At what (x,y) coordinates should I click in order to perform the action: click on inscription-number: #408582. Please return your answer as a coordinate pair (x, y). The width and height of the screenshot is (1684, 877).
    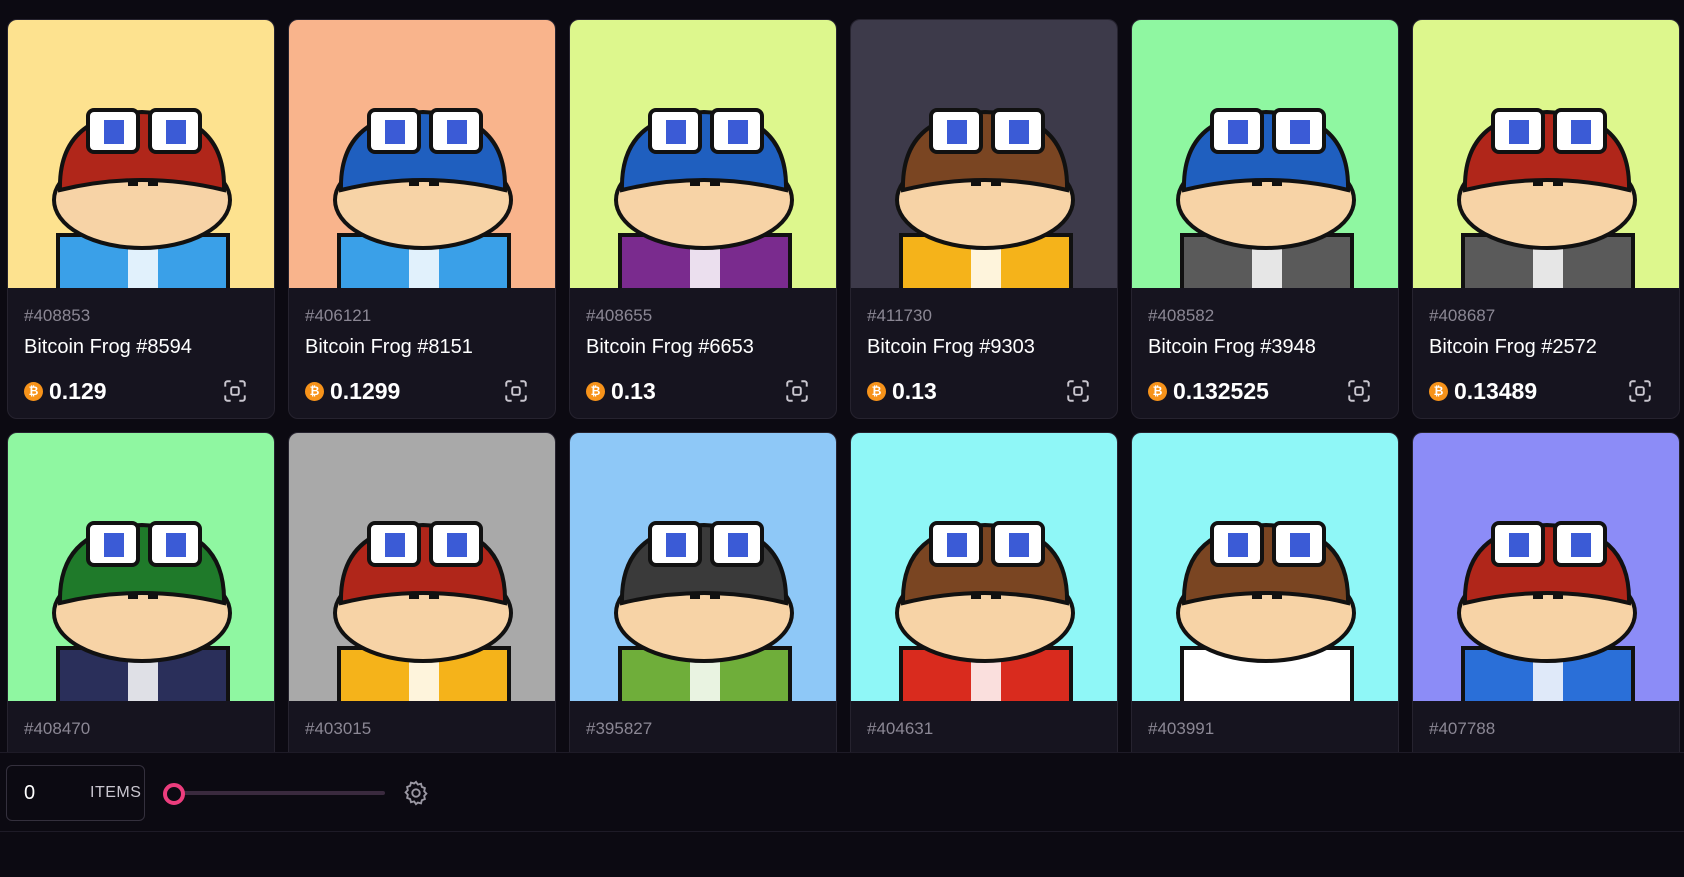
    Looking at the image, I should click on (1181, 315).